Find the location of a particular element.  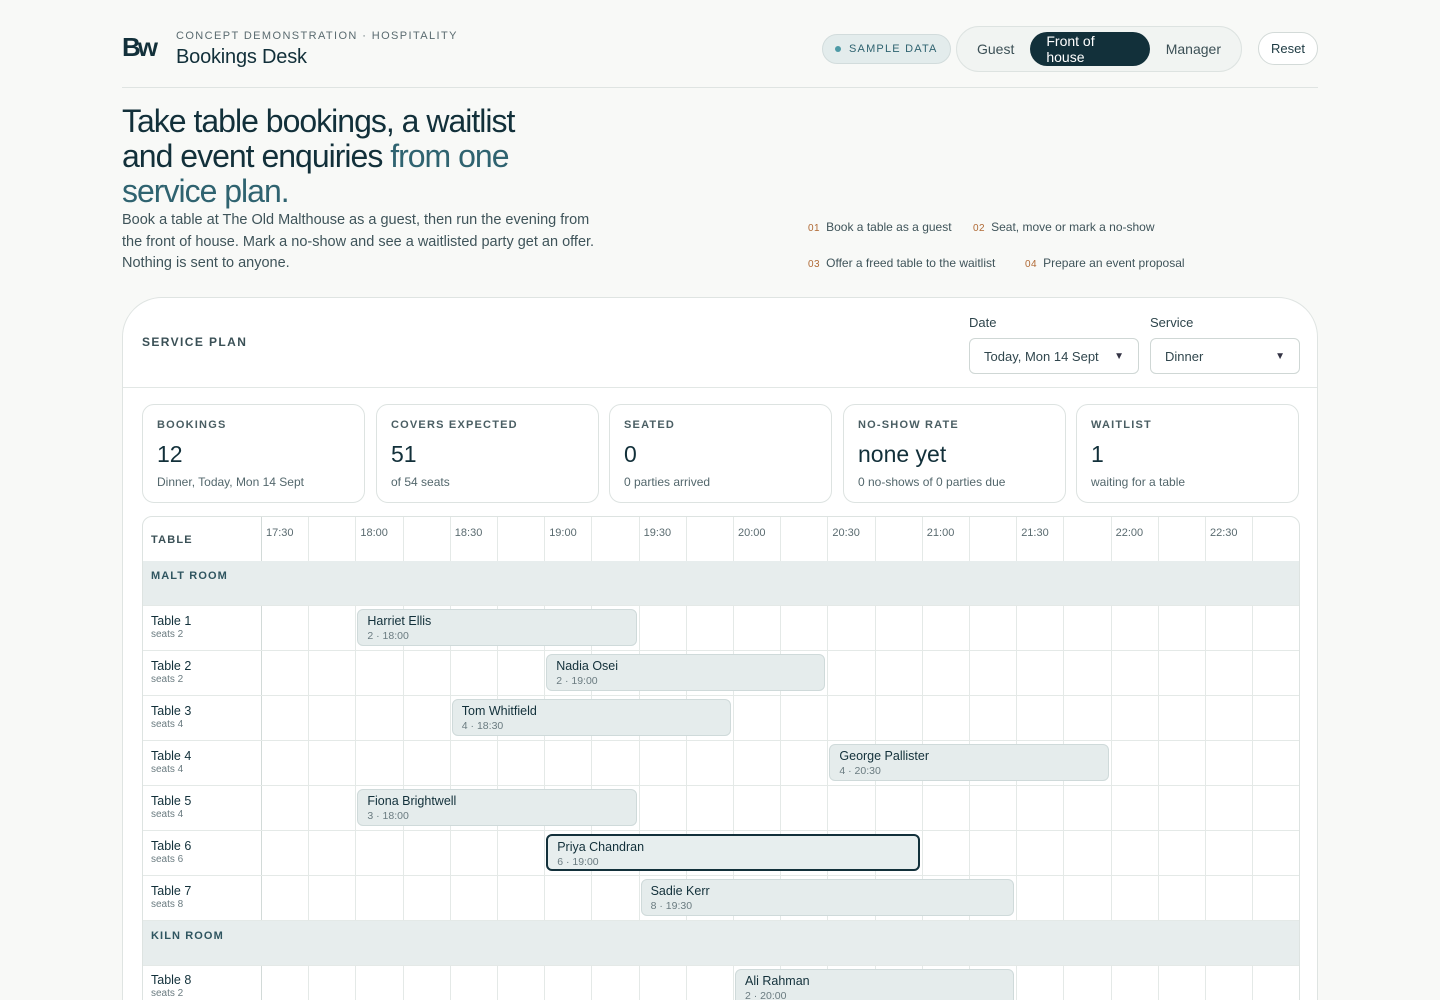

booking-party-time: 4 · 18:30 is located at coordinates (482, 726).